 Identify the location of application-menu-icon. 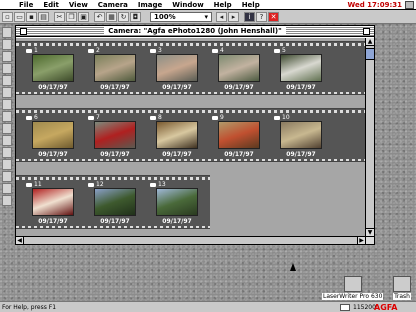
(409, 5).